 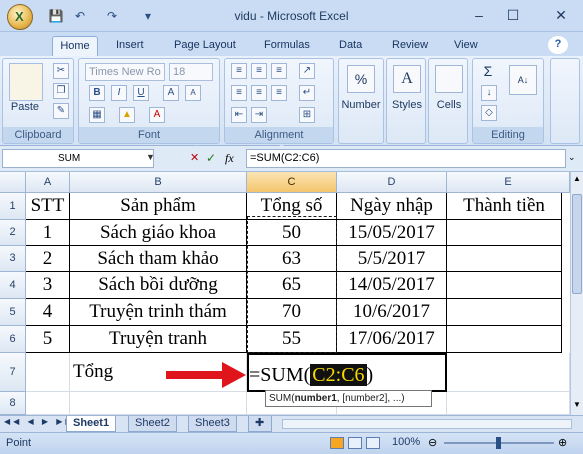 I want to click on close-button: ✕, so click(x=561, y=15).